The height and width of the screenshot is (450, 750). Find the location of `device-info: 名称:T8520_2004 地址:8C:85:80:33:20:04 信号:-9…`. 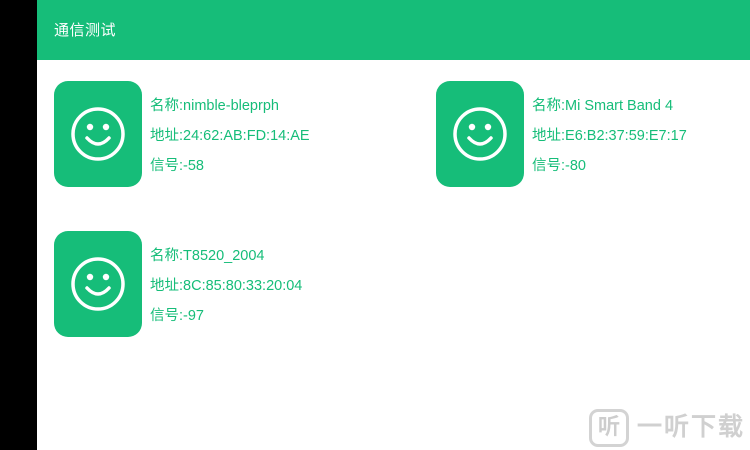

device-info: 名称:T8520_2004 地址:8C:85:80:33:20:04 信号:-9… is located at coordinates (226, 286).